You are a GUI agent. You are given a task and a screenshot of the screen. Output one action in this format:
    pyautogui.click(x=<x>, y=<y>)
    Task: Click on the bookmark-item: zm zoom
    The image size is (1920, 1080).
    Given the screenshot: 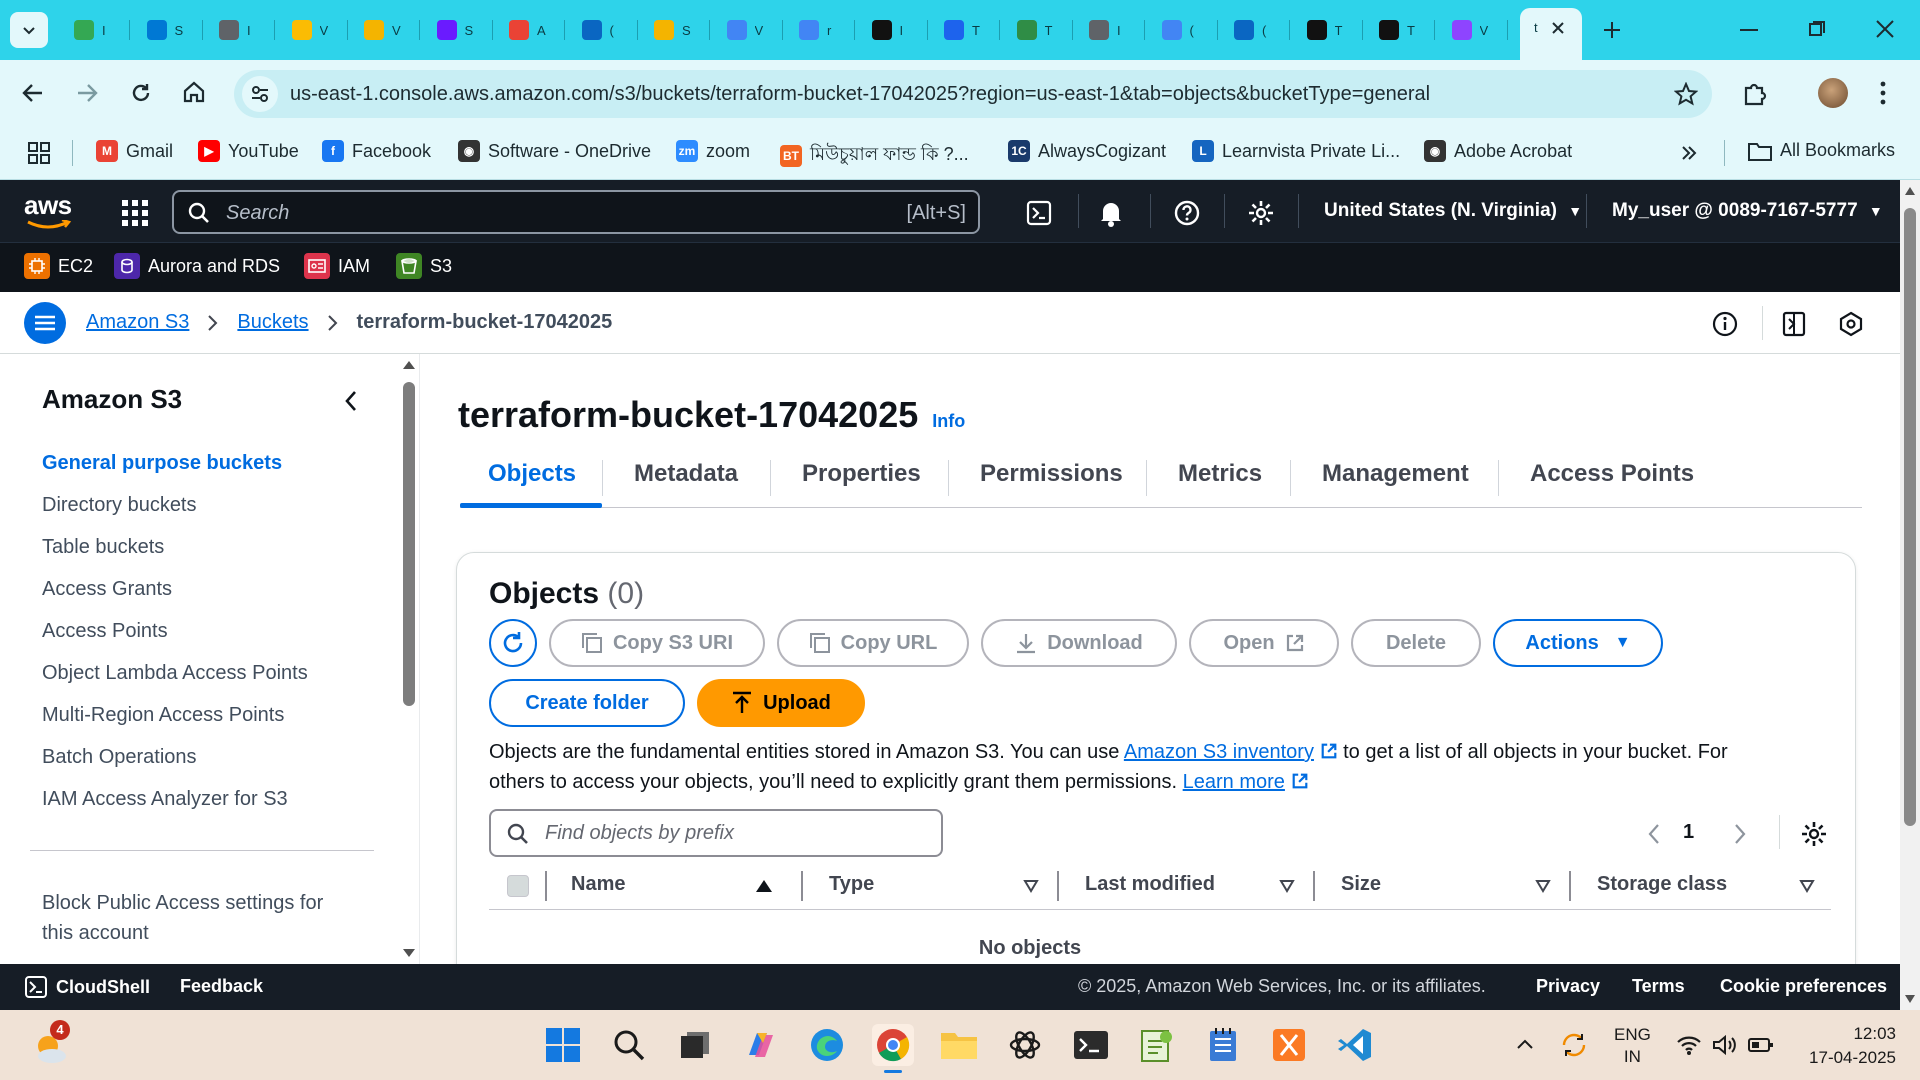 What is the action you would take?
    pyautogui.click(x=713, y=151)
    